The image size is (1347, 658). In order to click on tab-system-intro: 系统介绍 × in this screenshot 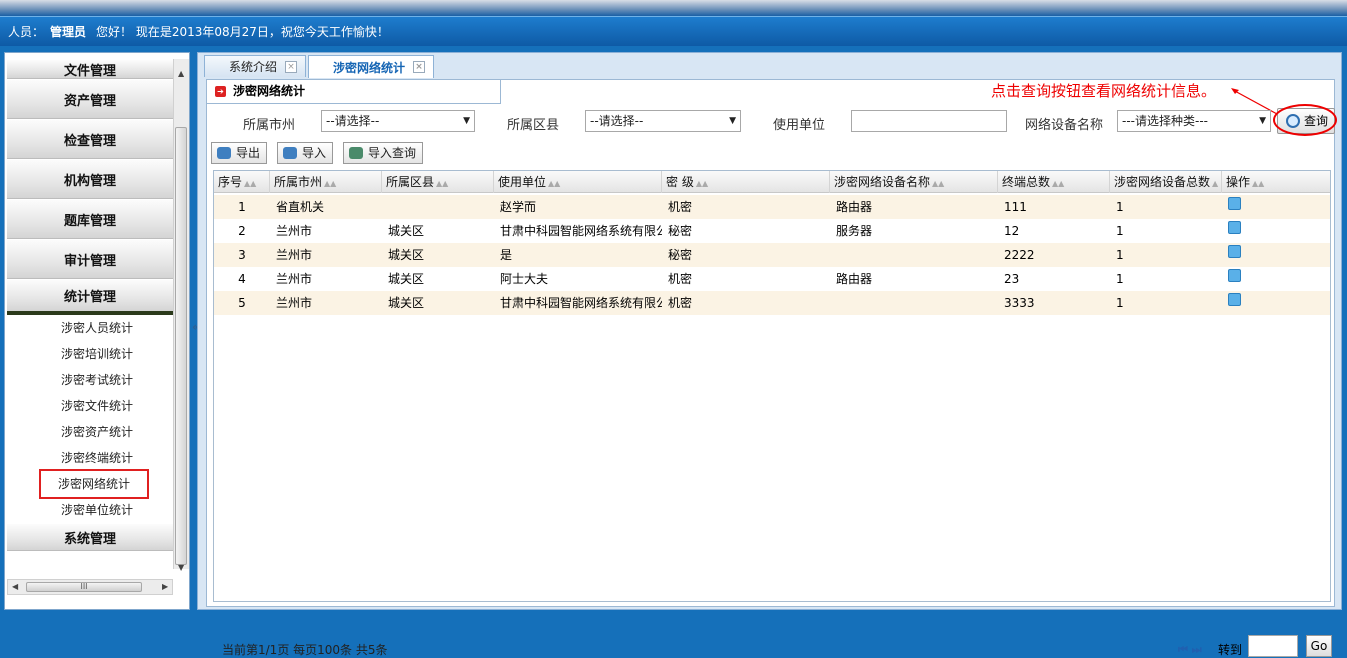, I will do `click(255, 66)`.